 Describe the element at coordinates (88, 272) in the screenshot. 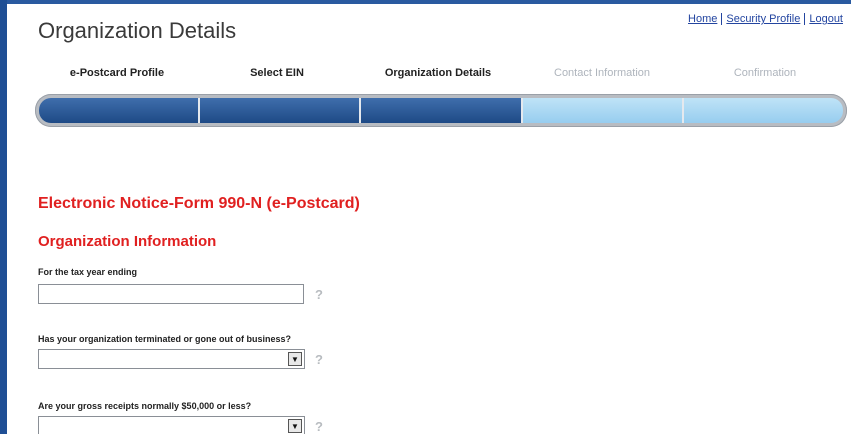

I see `tax-year-label: For the tax year ending` at that location.